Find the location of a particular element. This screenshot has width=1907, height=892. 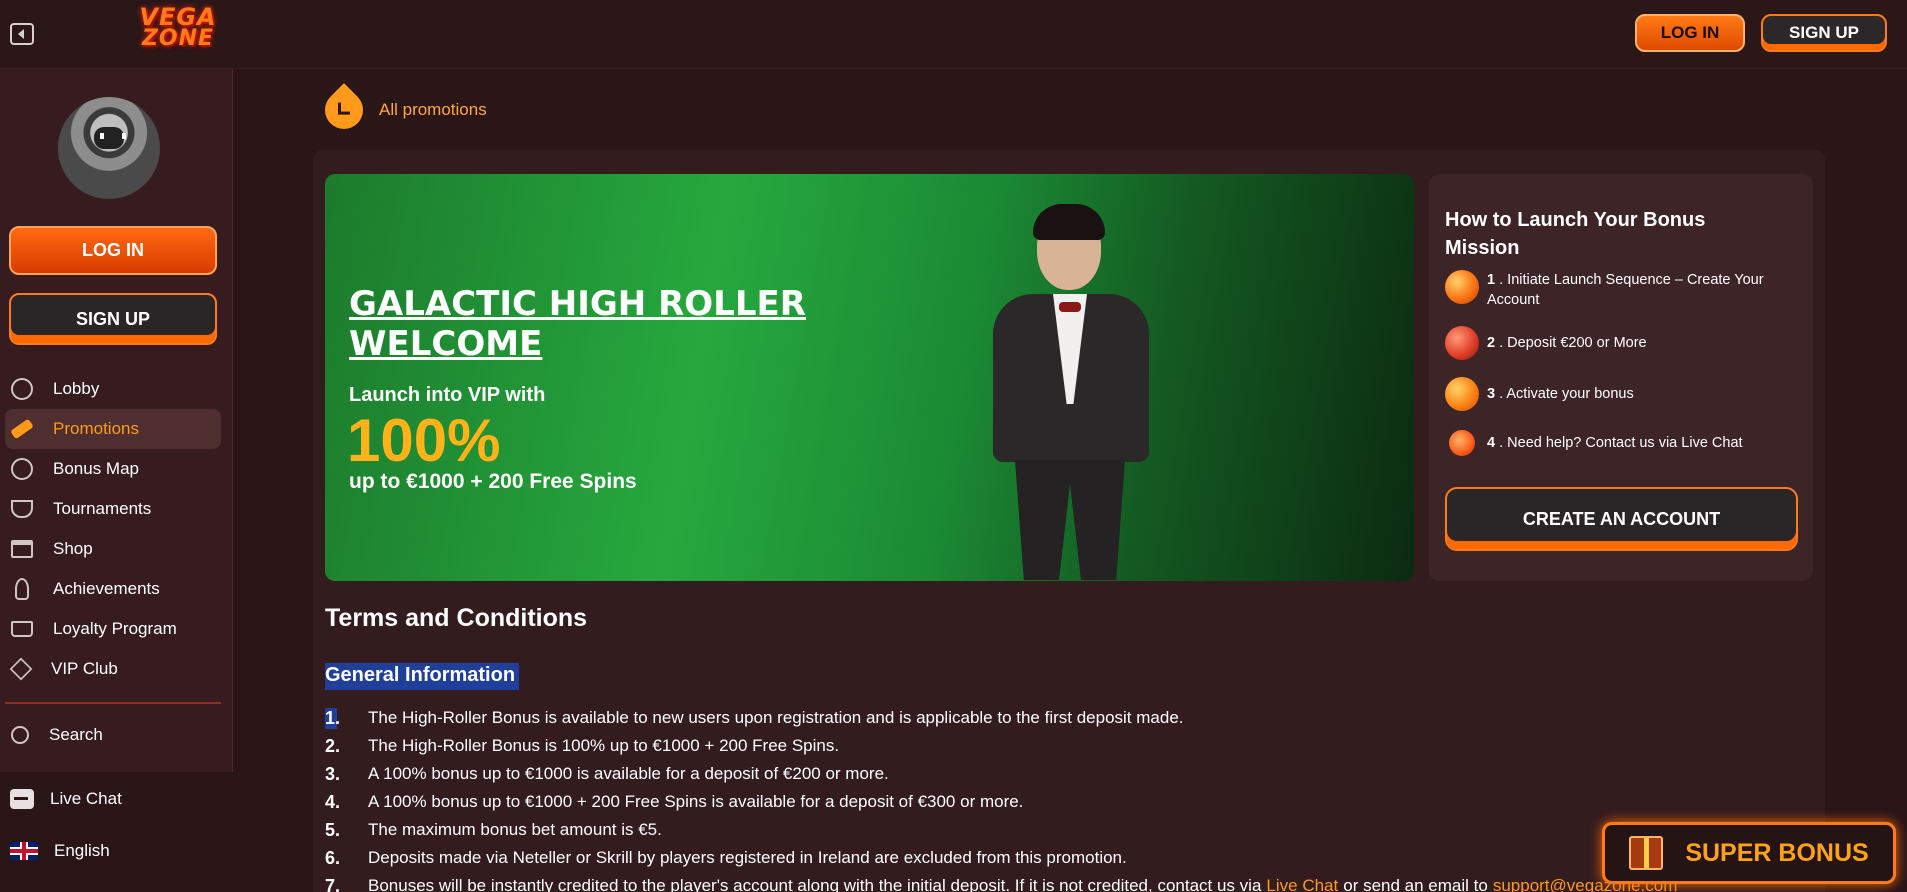

create-account-button: CREATE AN ACCOUNT is located at coordinates (1621, 519).